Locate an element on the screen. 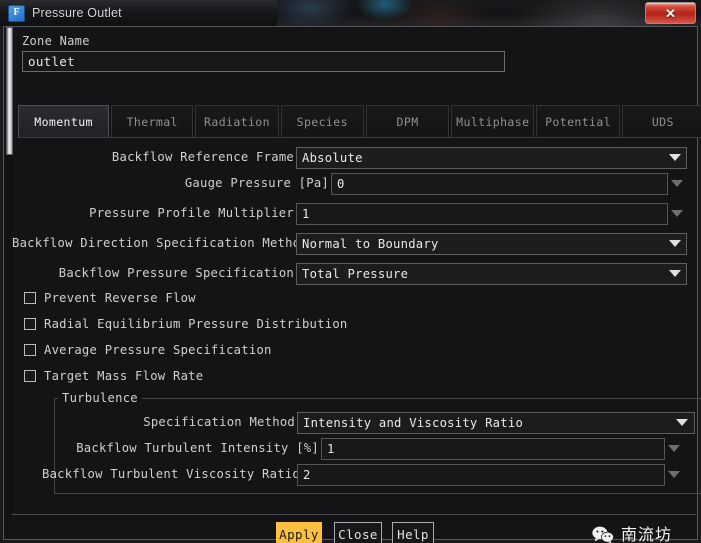 This screenshot has width=701, height=543. close-dialog-button: Close is located at coordinates (358, 532).